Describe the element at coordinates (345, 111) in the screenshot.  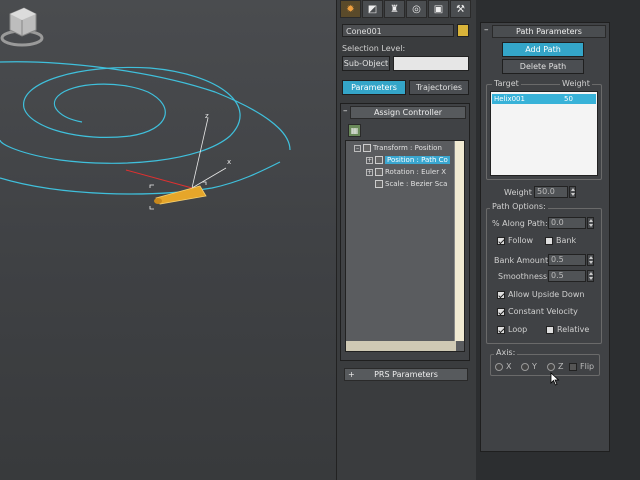
I see `assign-controller-collapse: –` at that location.